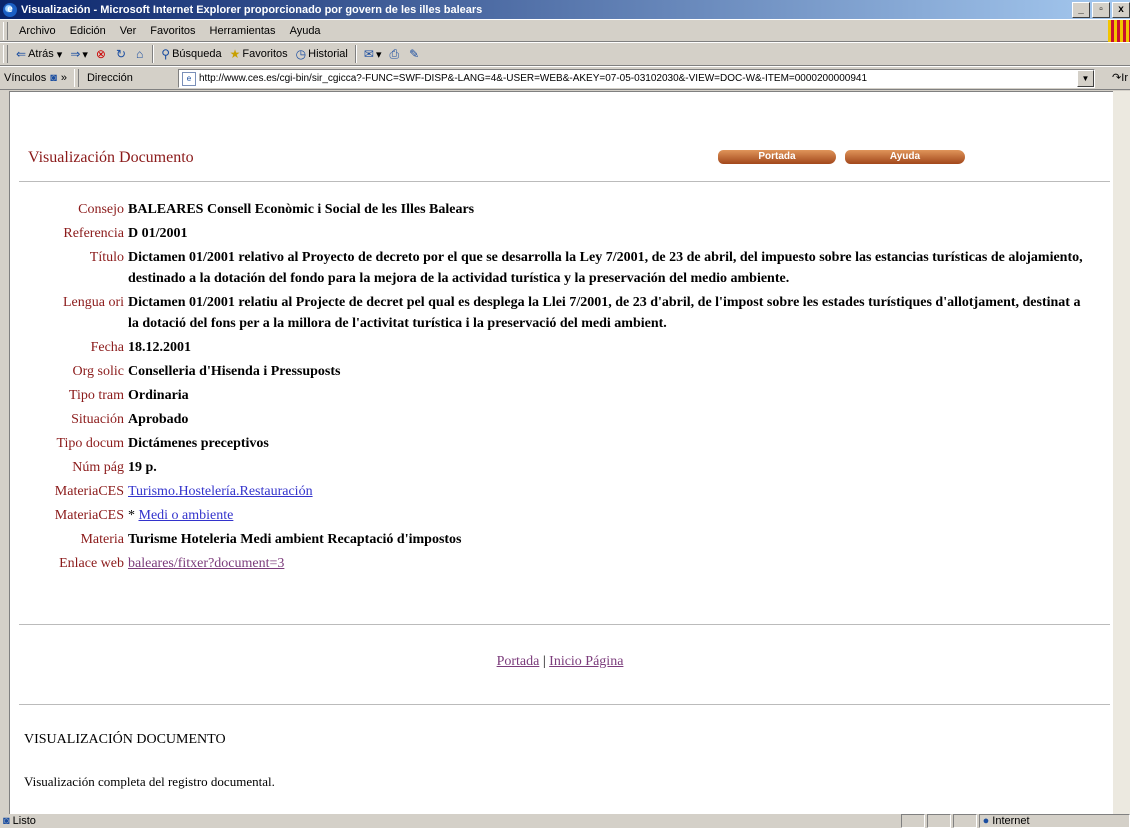 This screenshot has height=828, width=1130. What do you see at coordinates (125, 739) in the screenshot?
I see `section-heading: VISUALIZACIÓN DOCUMENTO` at bounding box center [125, 739].